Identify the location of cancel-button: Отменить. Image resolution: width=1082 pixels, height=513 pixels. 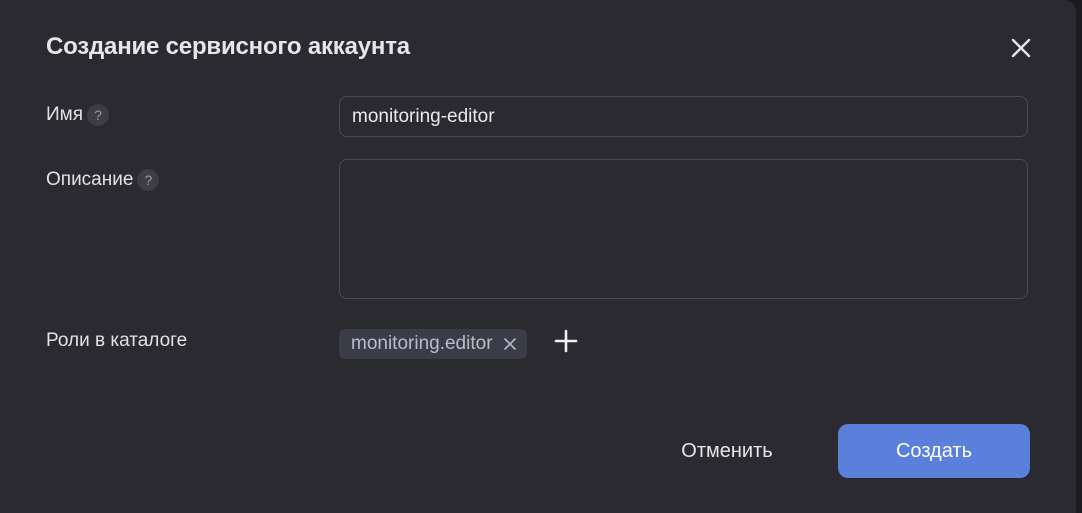
(727, 451).